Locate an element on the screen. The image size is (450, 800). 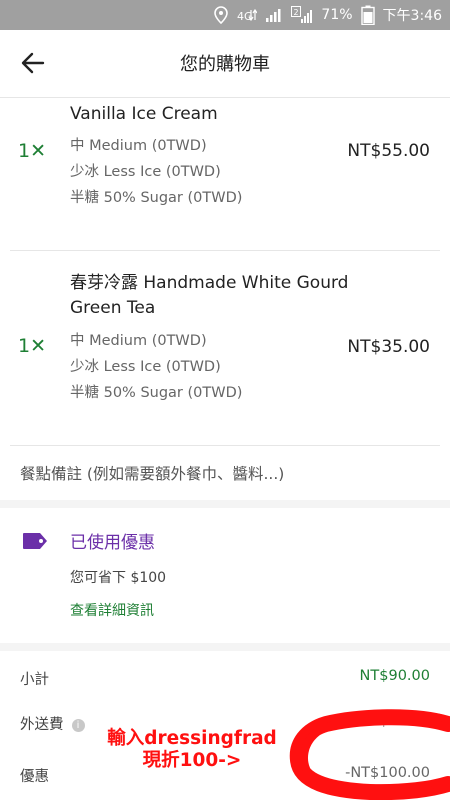
order-note-field: 餐點備註 (例如需要額外餐巾、醬料...) is located at coordinates (152, 473).